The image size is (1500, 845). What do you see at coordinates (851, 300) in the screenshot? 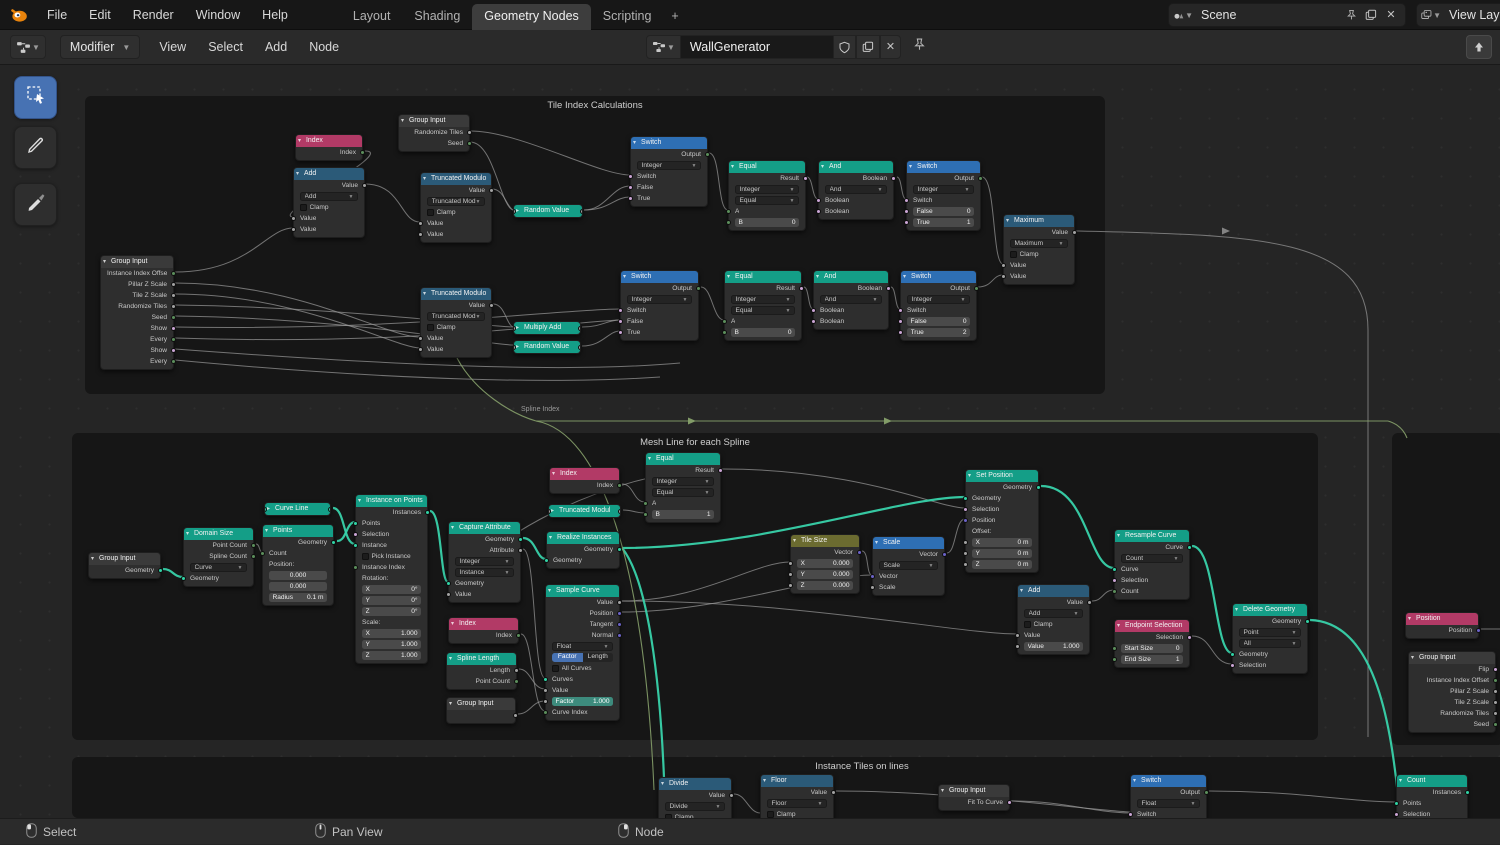
I see `node-and-2: ▾ And Boolean And ▼ Boolean Boolean` at bounding box center [851, 300].